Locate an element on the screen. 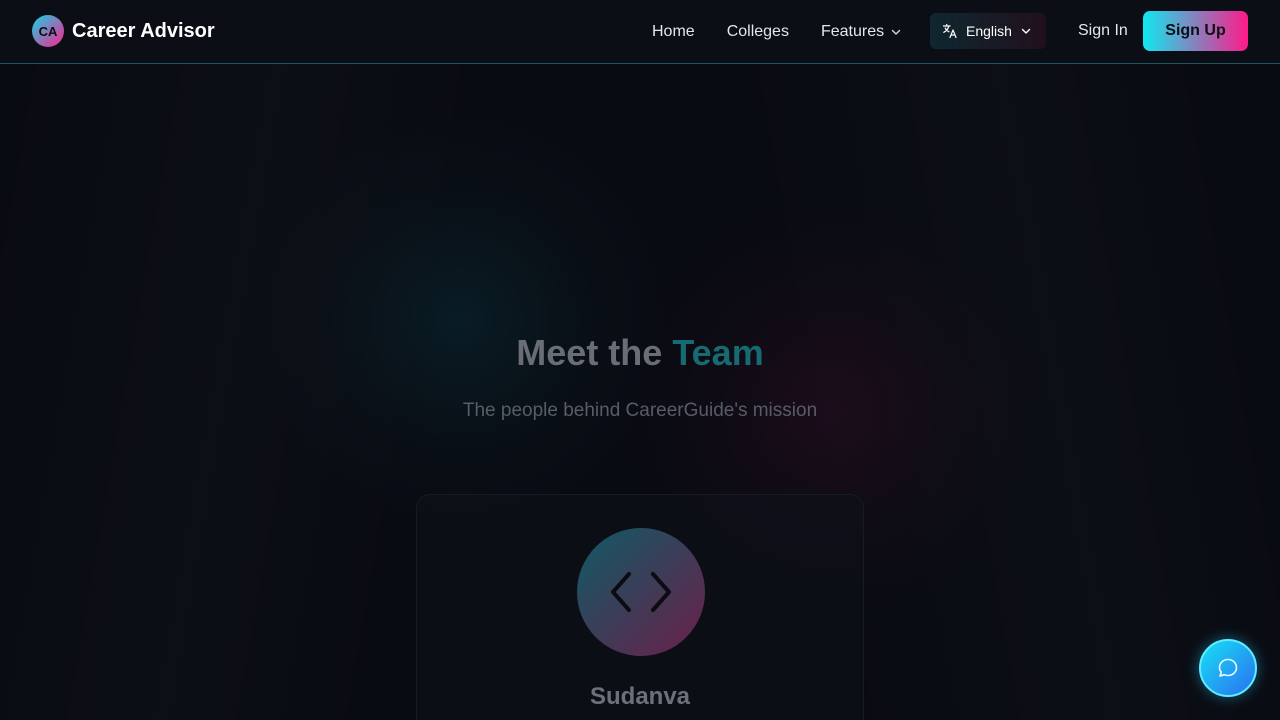 The image size is (1280, 720). chat-bubble-icon is located at coordinates (1228, 667).